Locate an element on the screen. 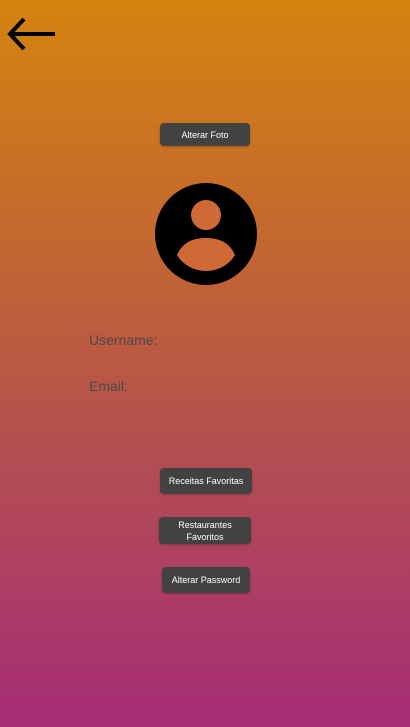  back-button is located at coordinates (32, 34).